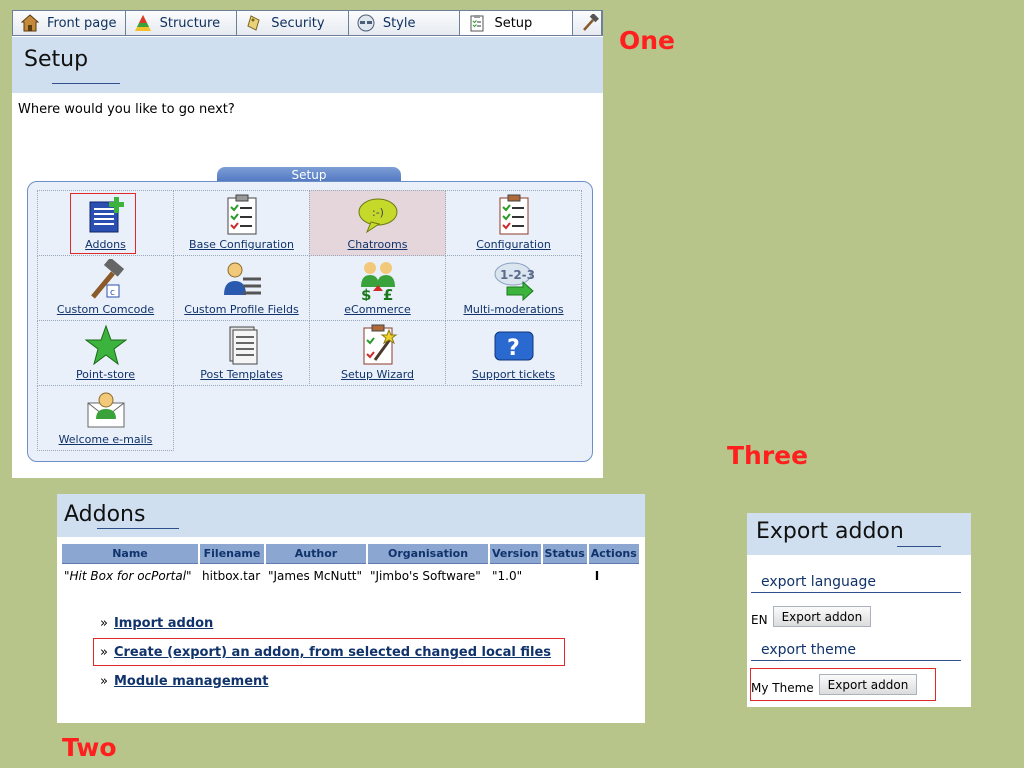 This screenshot has width=1024, height=768. I want to click on export-language-row: EN Export addon, so click(811, 616).